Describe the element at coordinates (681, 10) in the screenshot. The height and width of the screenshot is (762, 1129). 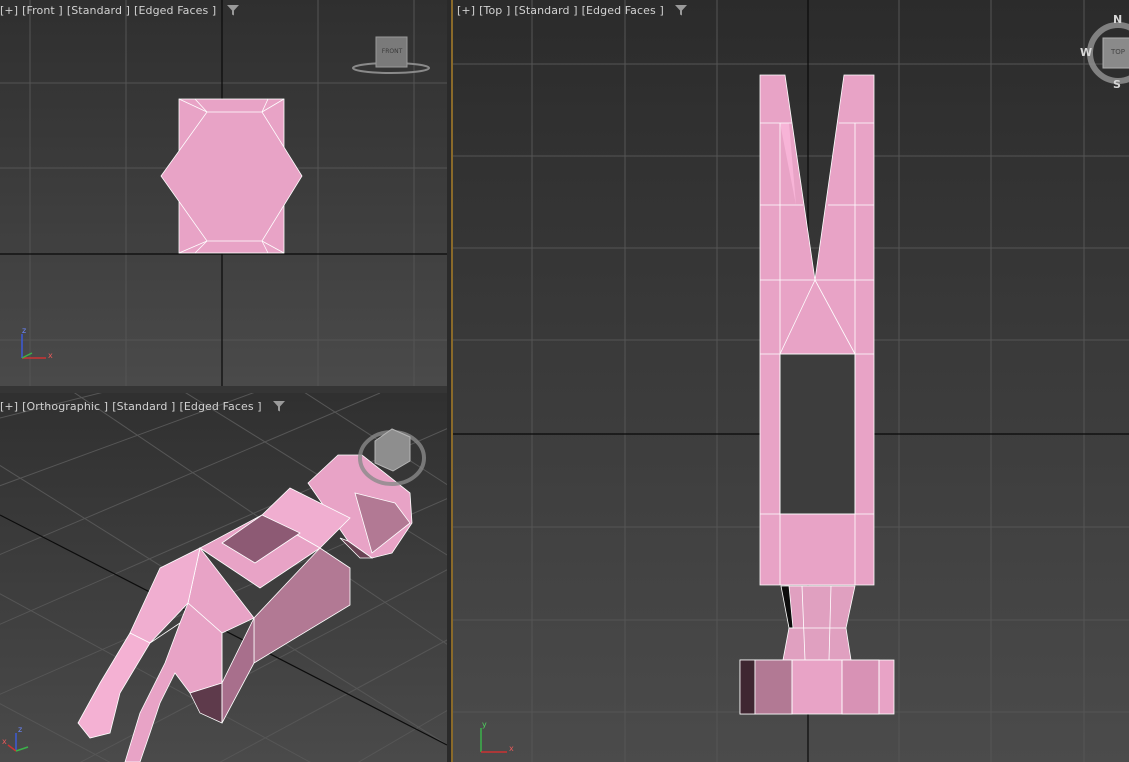
I see `top-filter-icon` at that location.